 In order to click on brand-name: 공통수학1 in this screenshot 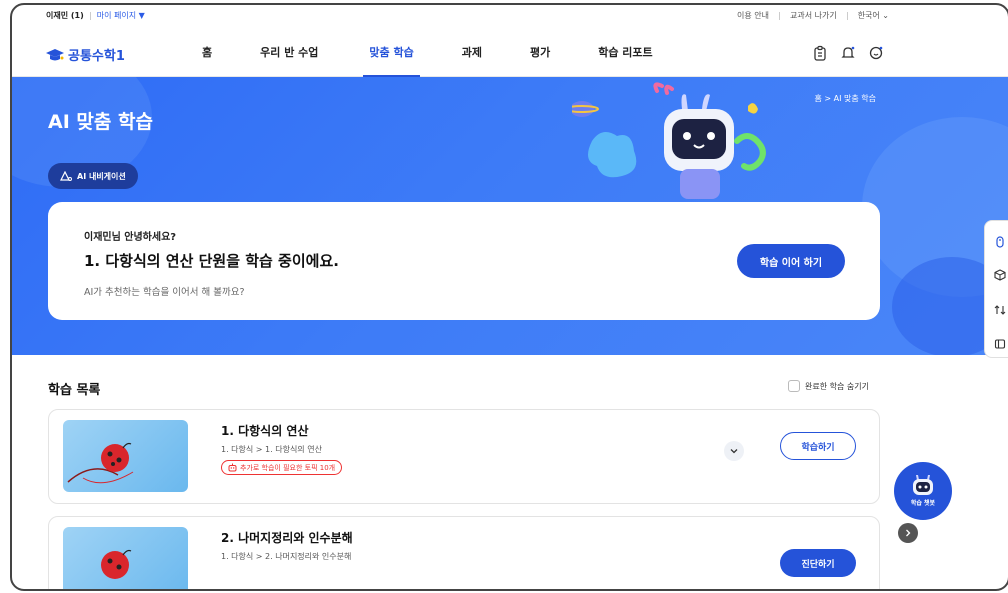, I will do `click(96, 56)`.